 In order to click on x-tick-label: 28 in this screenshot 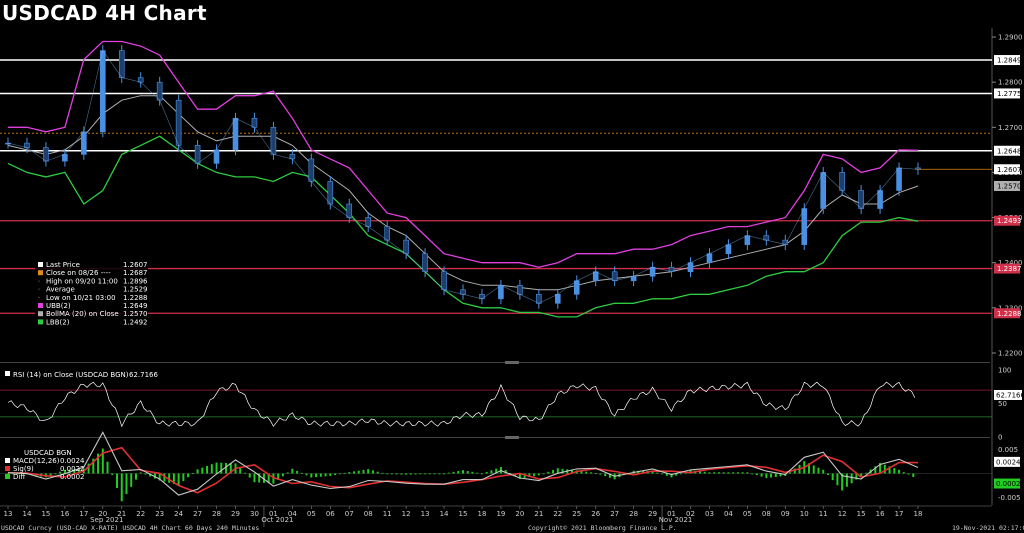, I will do `click(633, 514)`.